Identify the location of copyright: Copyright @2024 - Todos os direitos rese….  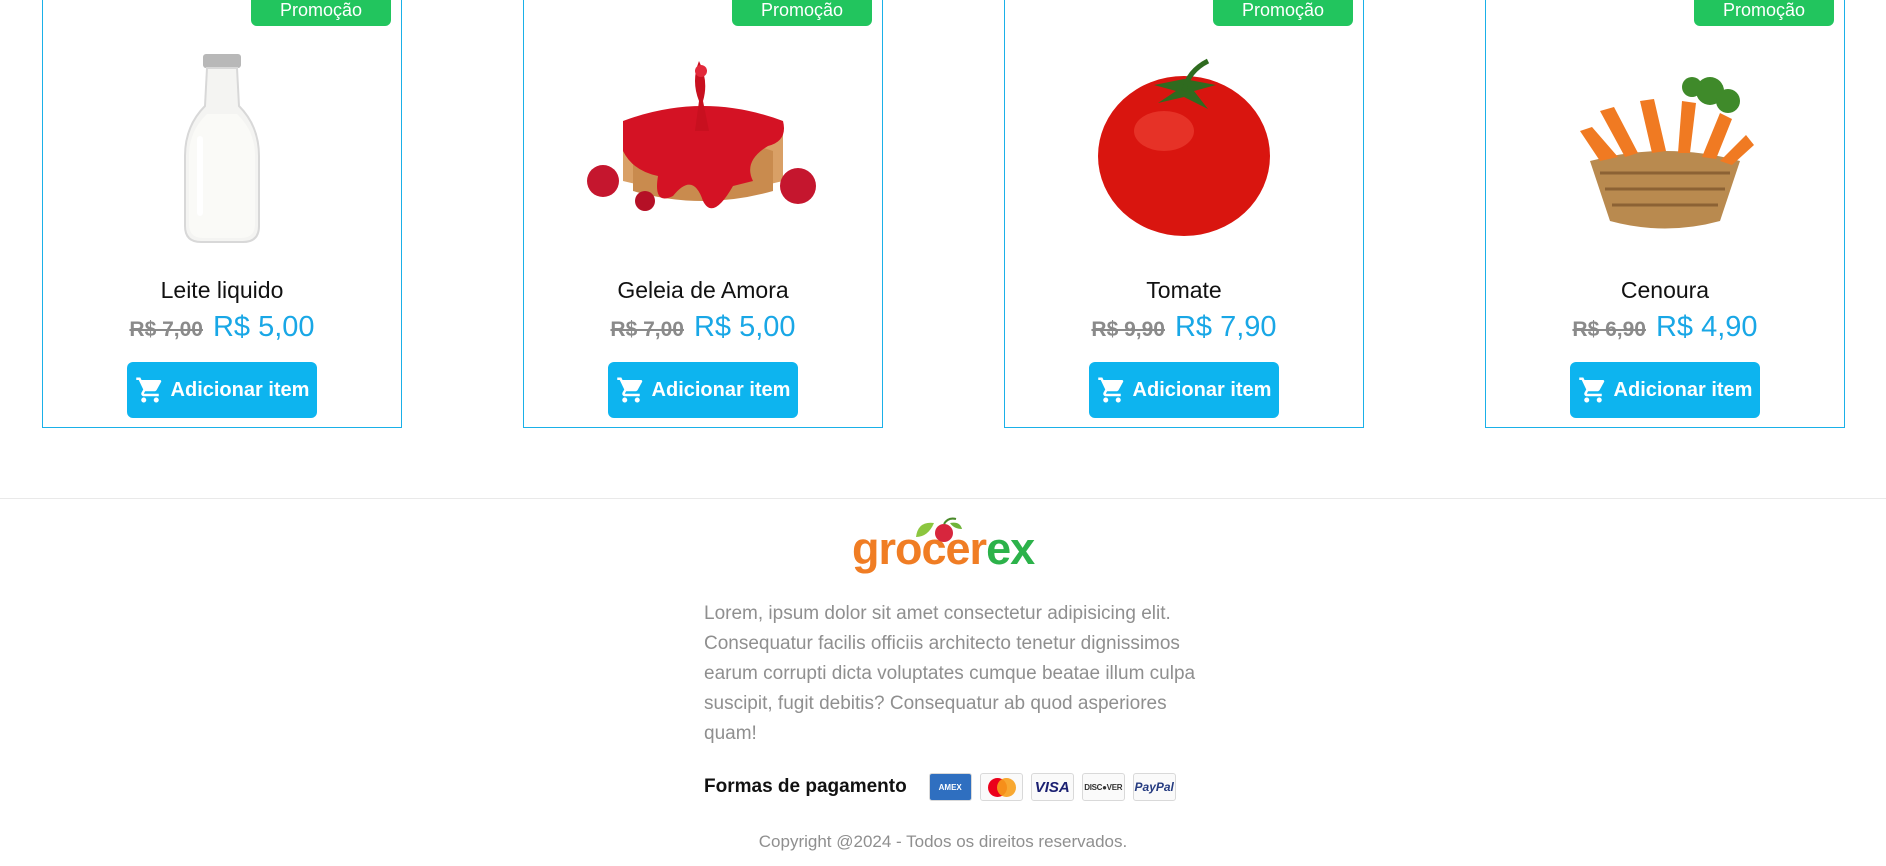
(943, 841).